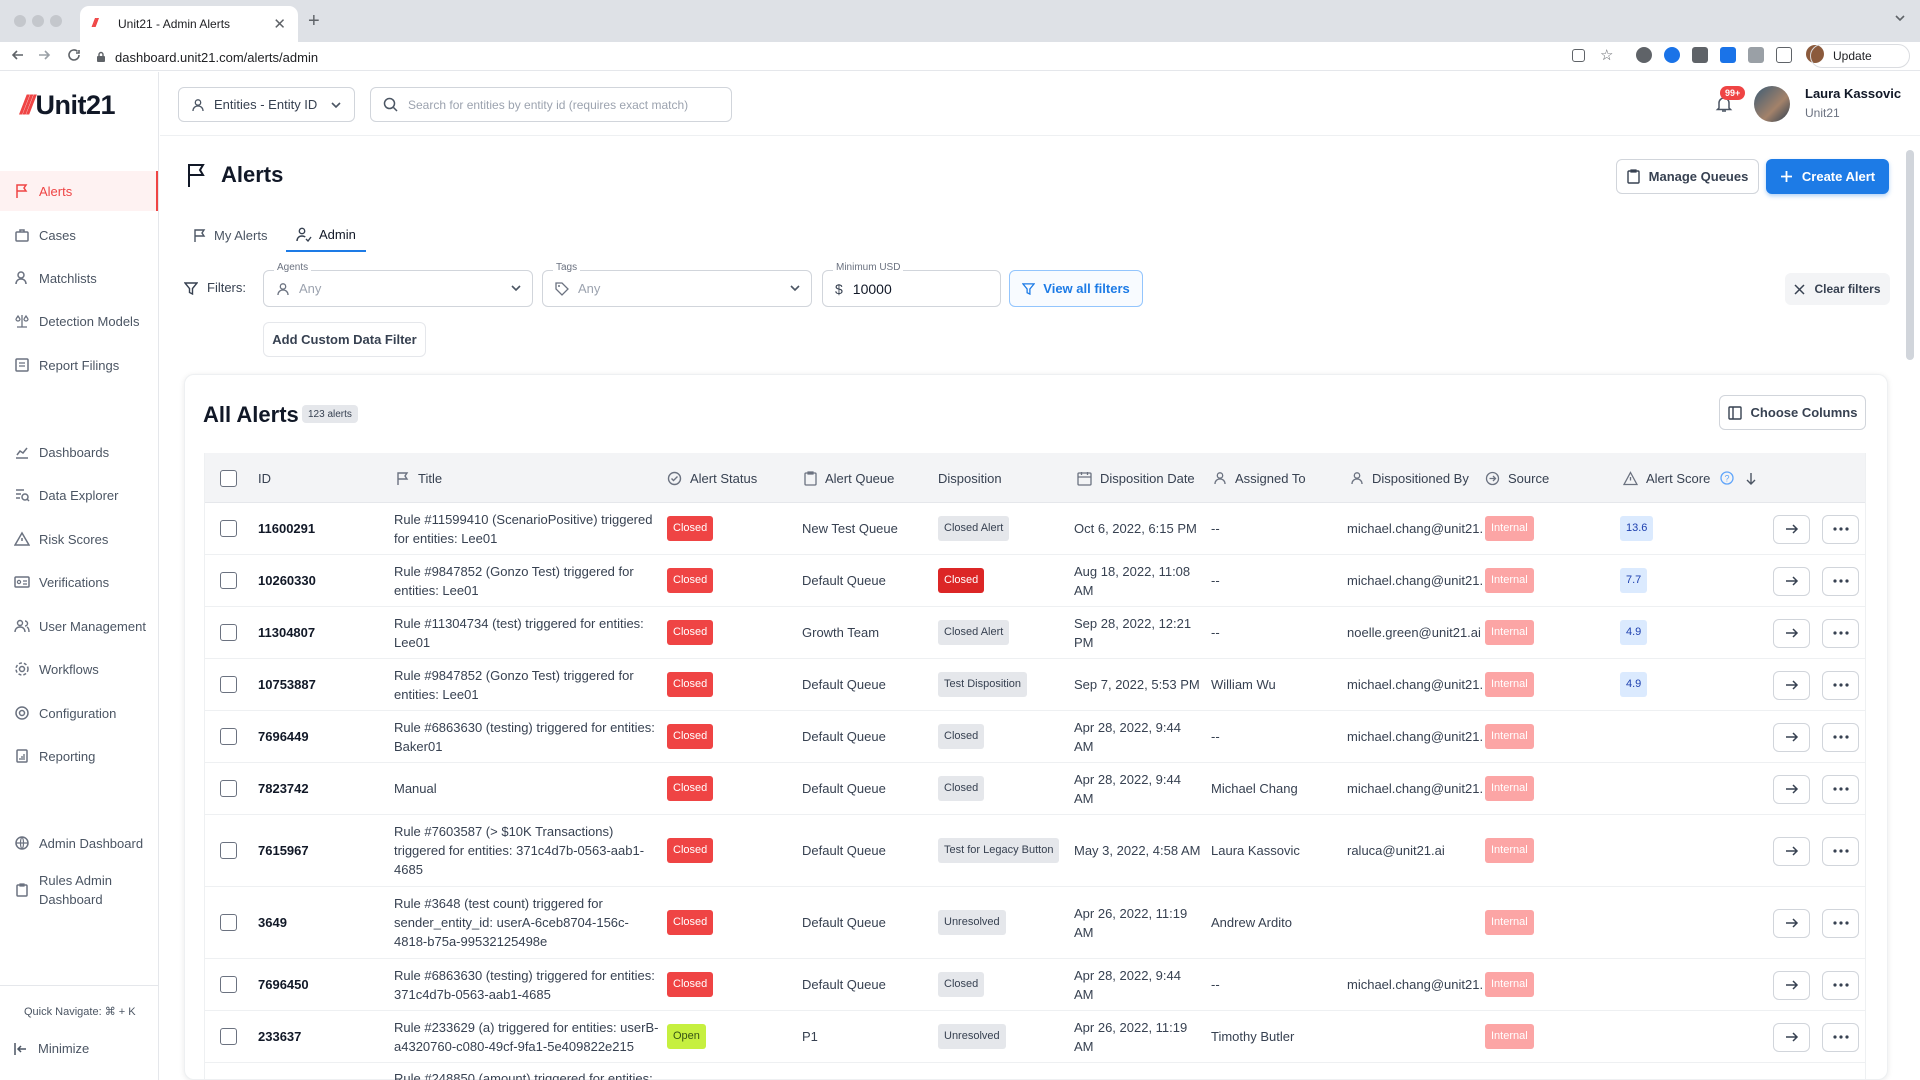 This screenshot has height=1080, width=1920. What do you see at coordinates (279, 24) in the screenshot?
I see `close-tab-icon: ✕` at bounding box center [279, 24].